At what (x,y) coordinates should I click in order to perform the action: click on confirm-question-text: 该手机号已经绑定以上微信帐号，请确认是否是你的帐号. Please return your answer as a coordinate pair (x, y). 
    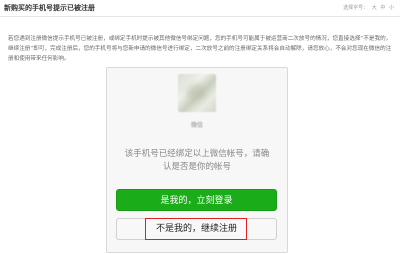
    Looking at the image, I should click on (197, 160).